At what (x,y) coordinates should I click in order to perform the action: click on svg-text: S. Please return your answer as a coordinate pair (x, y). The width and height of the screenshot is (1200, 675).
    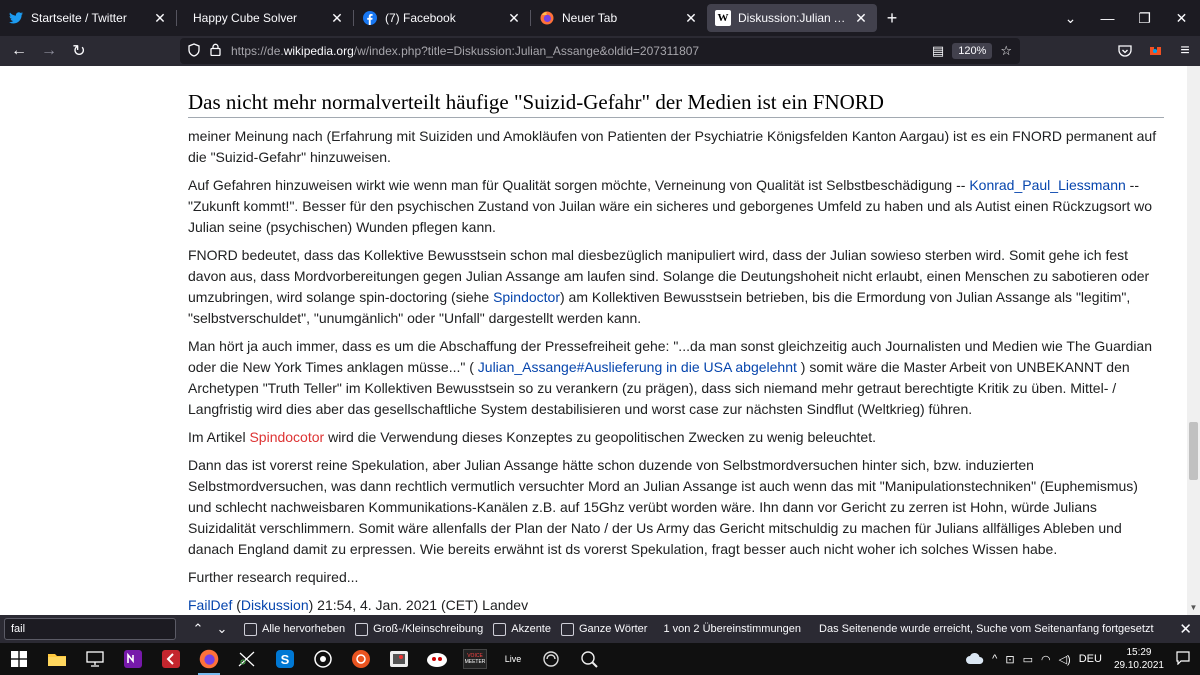
    Looking at the image, I should click on (285, 659).